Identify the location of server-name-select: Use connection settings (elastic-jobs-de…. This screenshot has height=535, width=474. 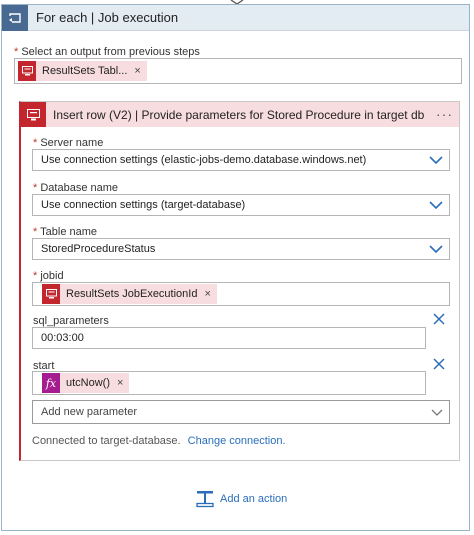
(241, 160).